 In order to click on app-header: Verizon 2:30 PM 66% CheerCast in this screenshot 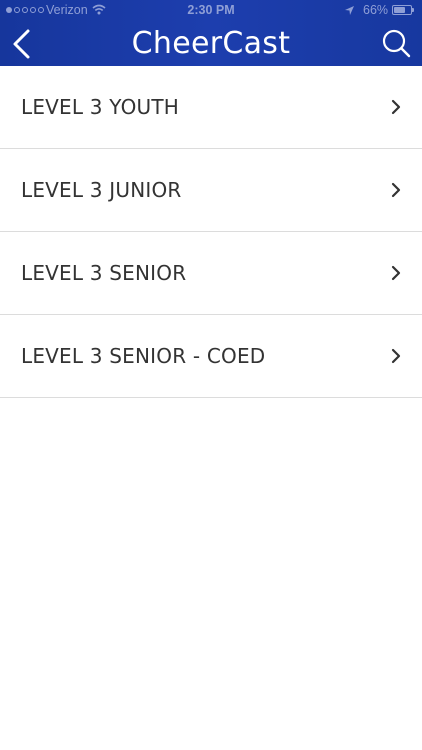, I will do `click(211, 33)`.